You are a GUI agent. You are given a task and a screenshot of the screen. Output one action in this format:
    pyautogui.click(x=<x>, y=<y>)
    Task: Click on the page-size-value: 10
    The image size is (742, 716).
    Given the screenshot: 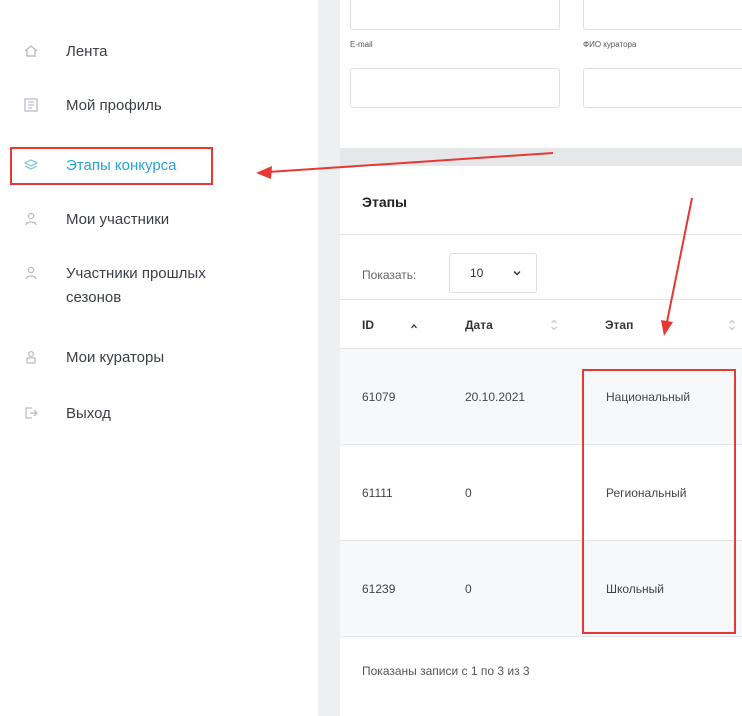 What is the action you would take?
    pyautogui.click(x=477, y=273)
    